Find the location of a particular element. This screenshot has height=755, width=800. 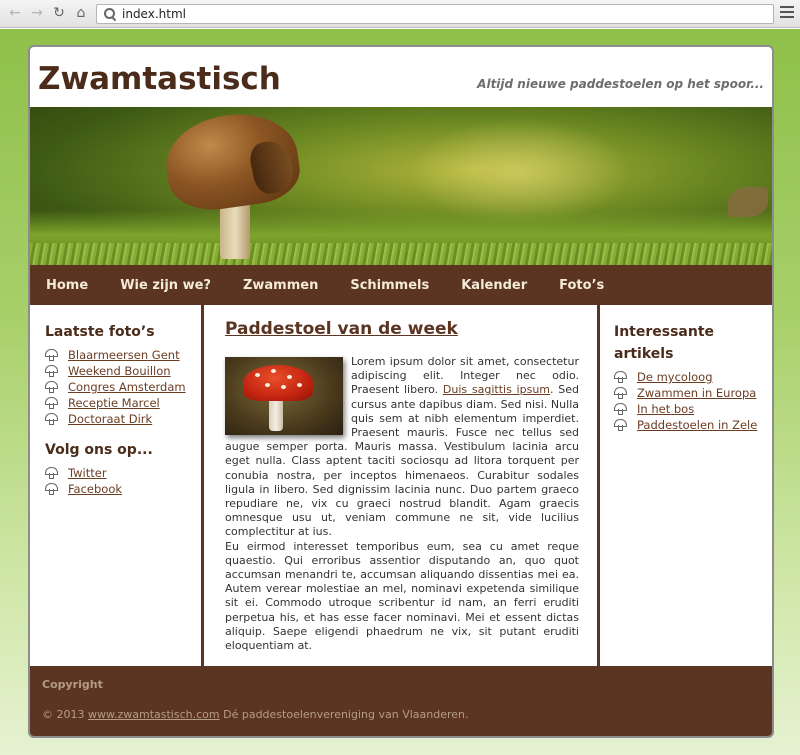

photo-link: Receptie Marcel is located at coordinates (114, 403).